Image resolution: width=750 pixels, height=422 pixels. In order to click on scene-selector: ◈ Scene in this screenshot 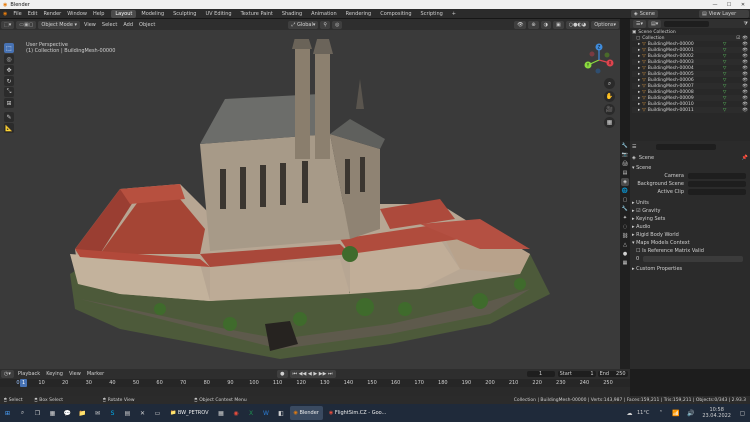, I will do `click(644, 13)`.